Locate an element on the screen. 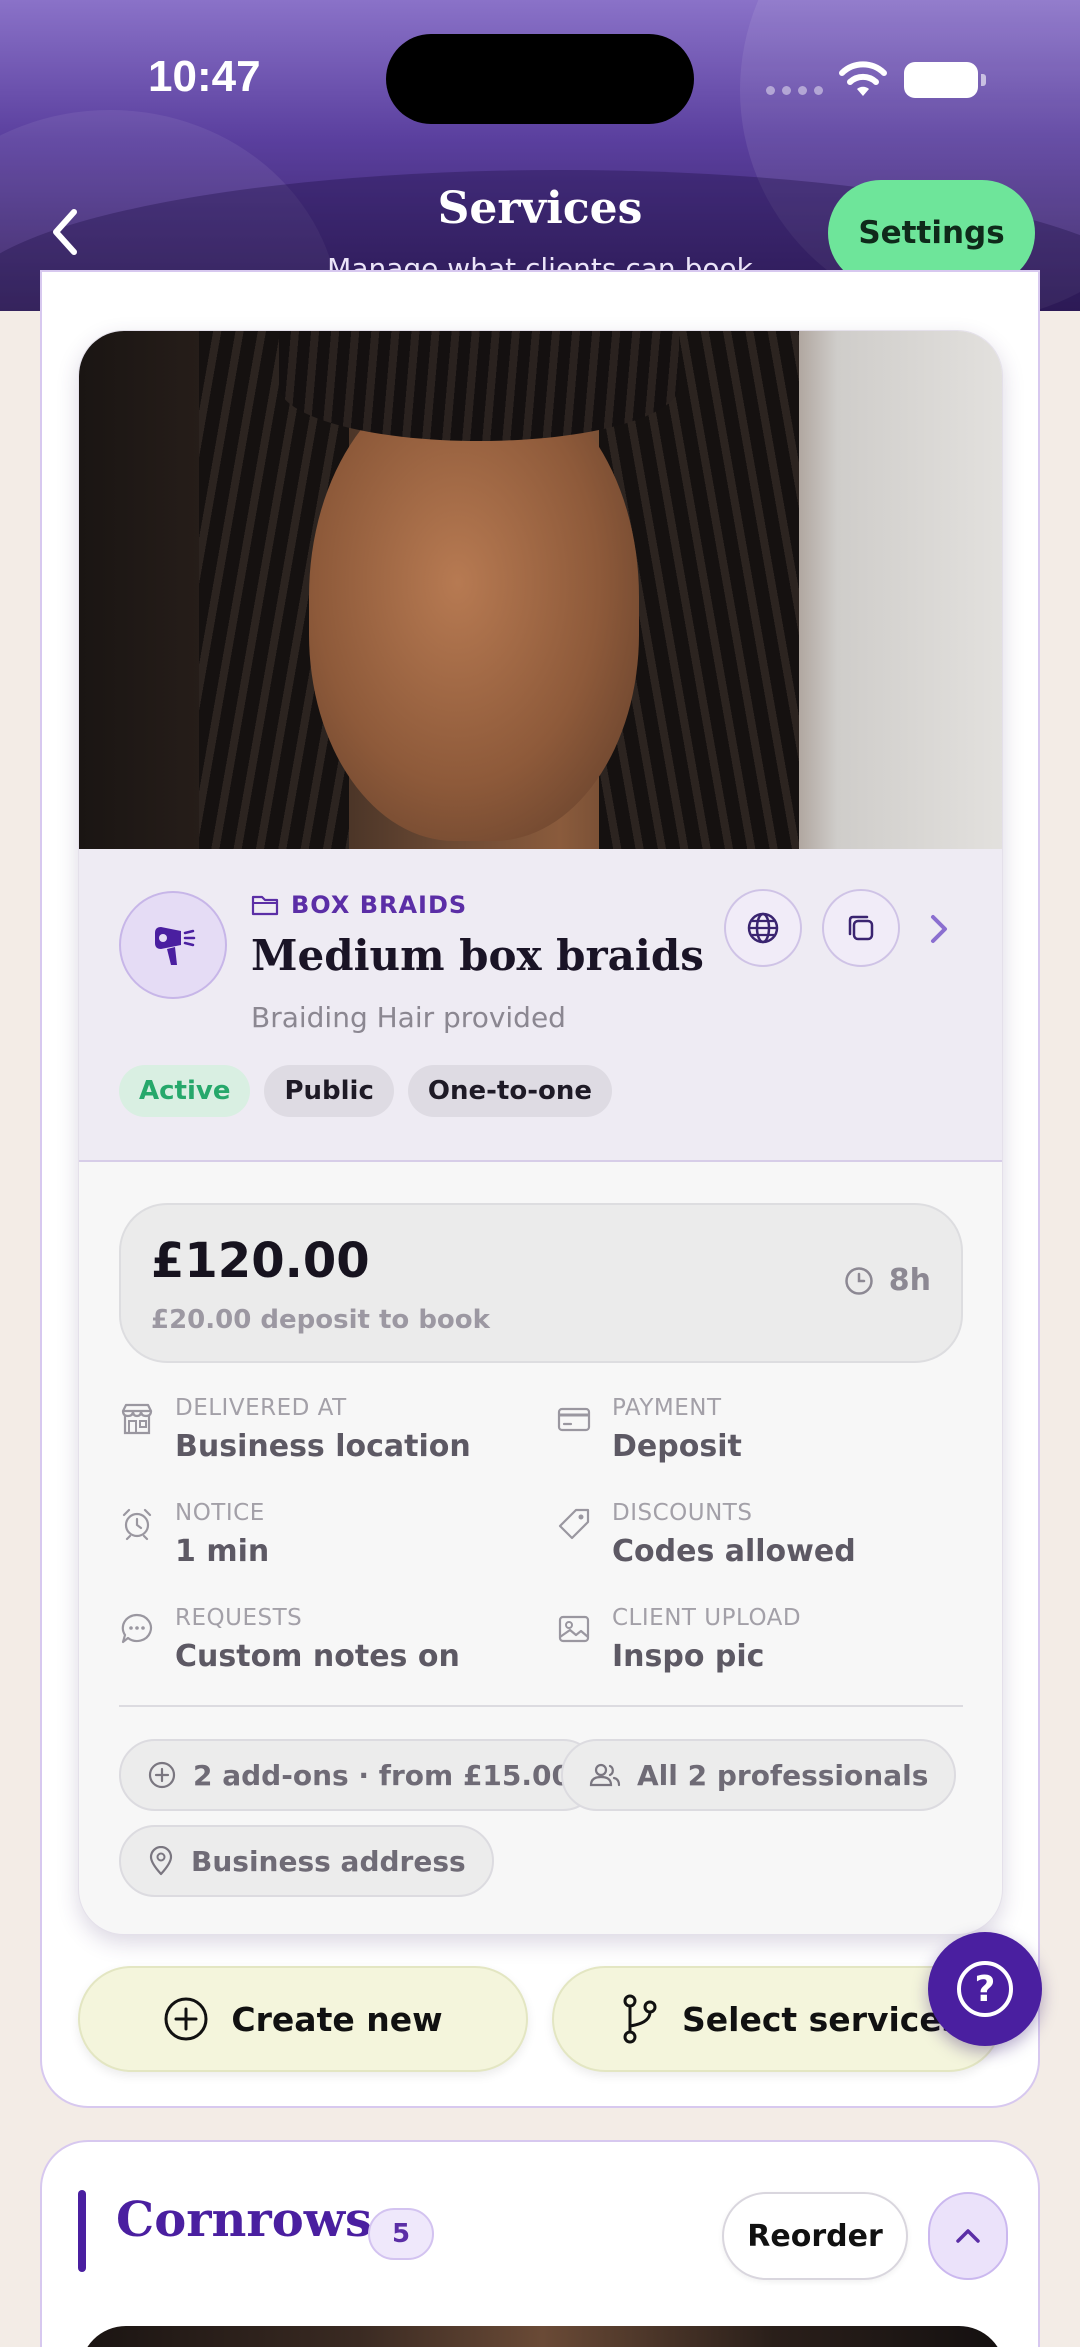 The width and height of the screenshot is (1080, 2347). chevron-up-icon is located at coordinates (968, 2236).